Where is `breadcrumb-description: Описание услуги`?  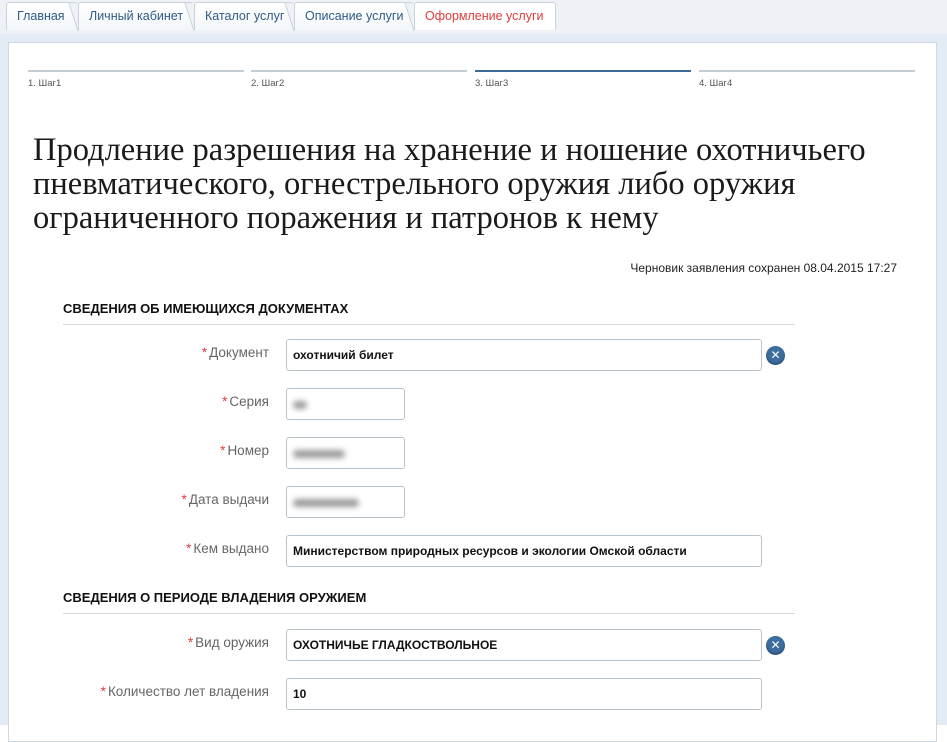
breadcrumb-description: Описание услуги is located at coordinates (359, 16).